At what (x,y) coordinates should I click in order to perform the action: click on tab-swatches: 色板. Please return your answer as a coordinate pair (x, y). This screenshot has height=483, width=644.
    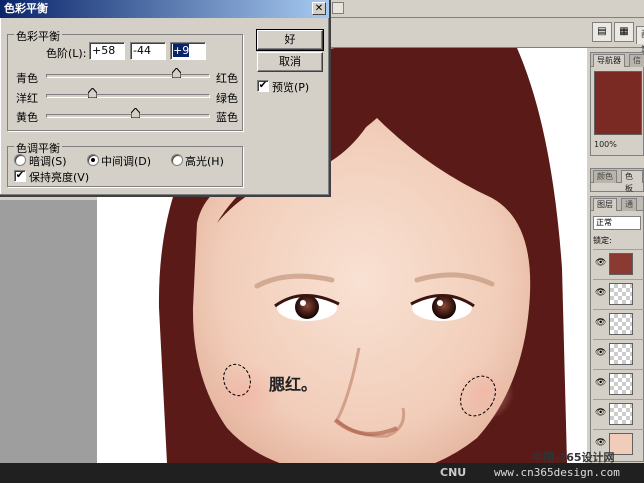
    Looking at the image, I should click on (632, 181).